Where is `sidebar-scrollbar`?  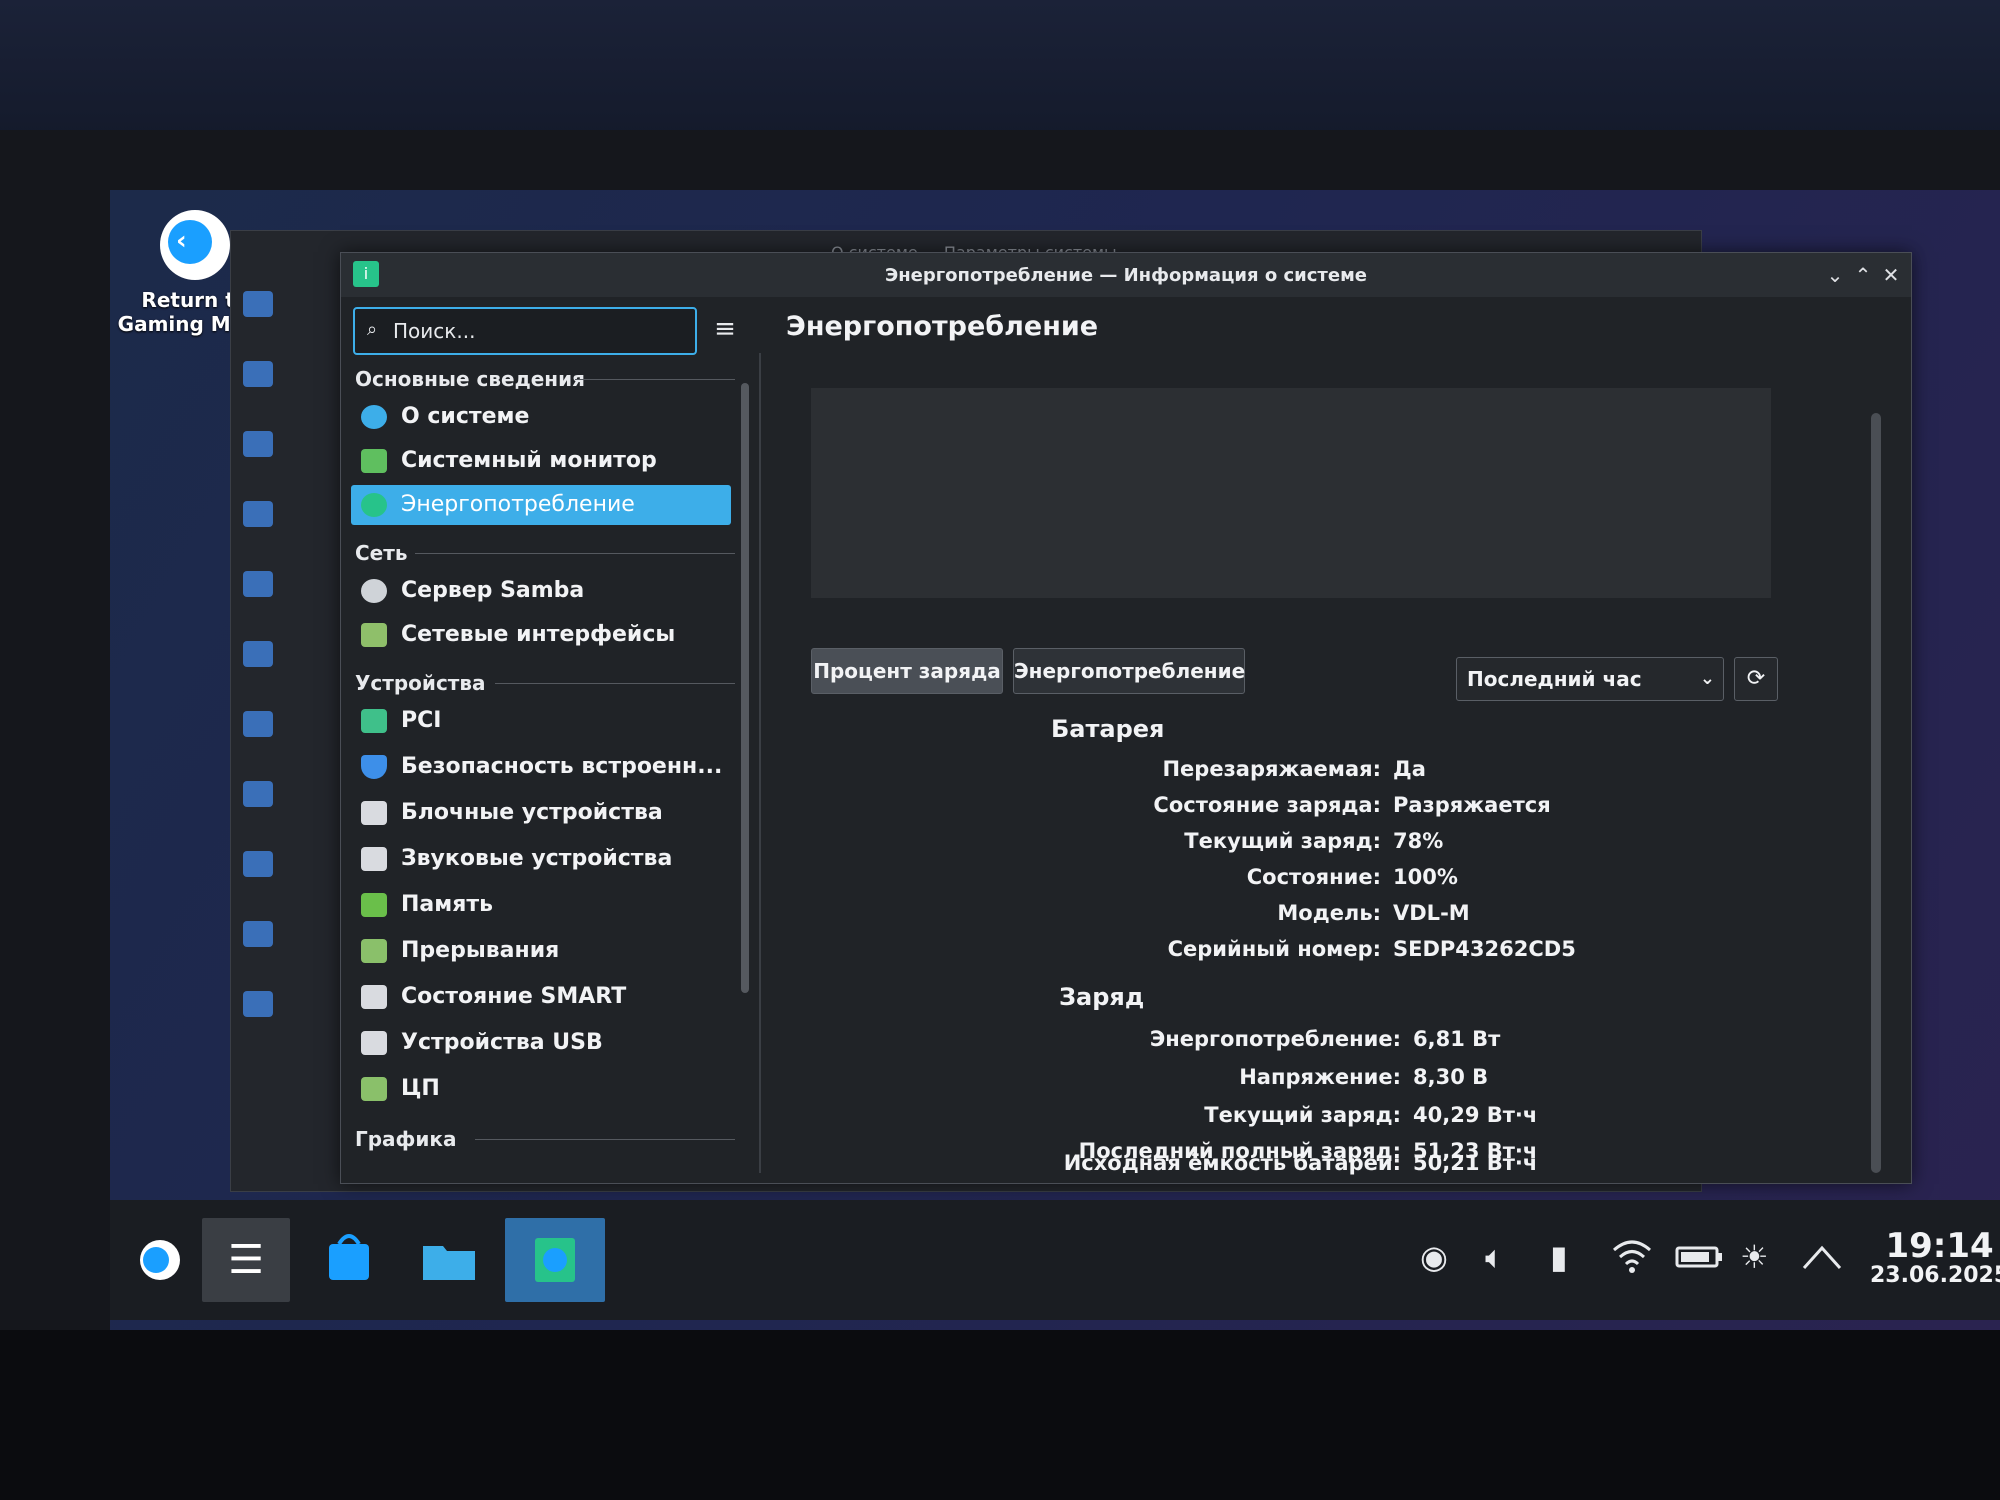
sidebar-scrollbar is located at coordinates (745, 688).